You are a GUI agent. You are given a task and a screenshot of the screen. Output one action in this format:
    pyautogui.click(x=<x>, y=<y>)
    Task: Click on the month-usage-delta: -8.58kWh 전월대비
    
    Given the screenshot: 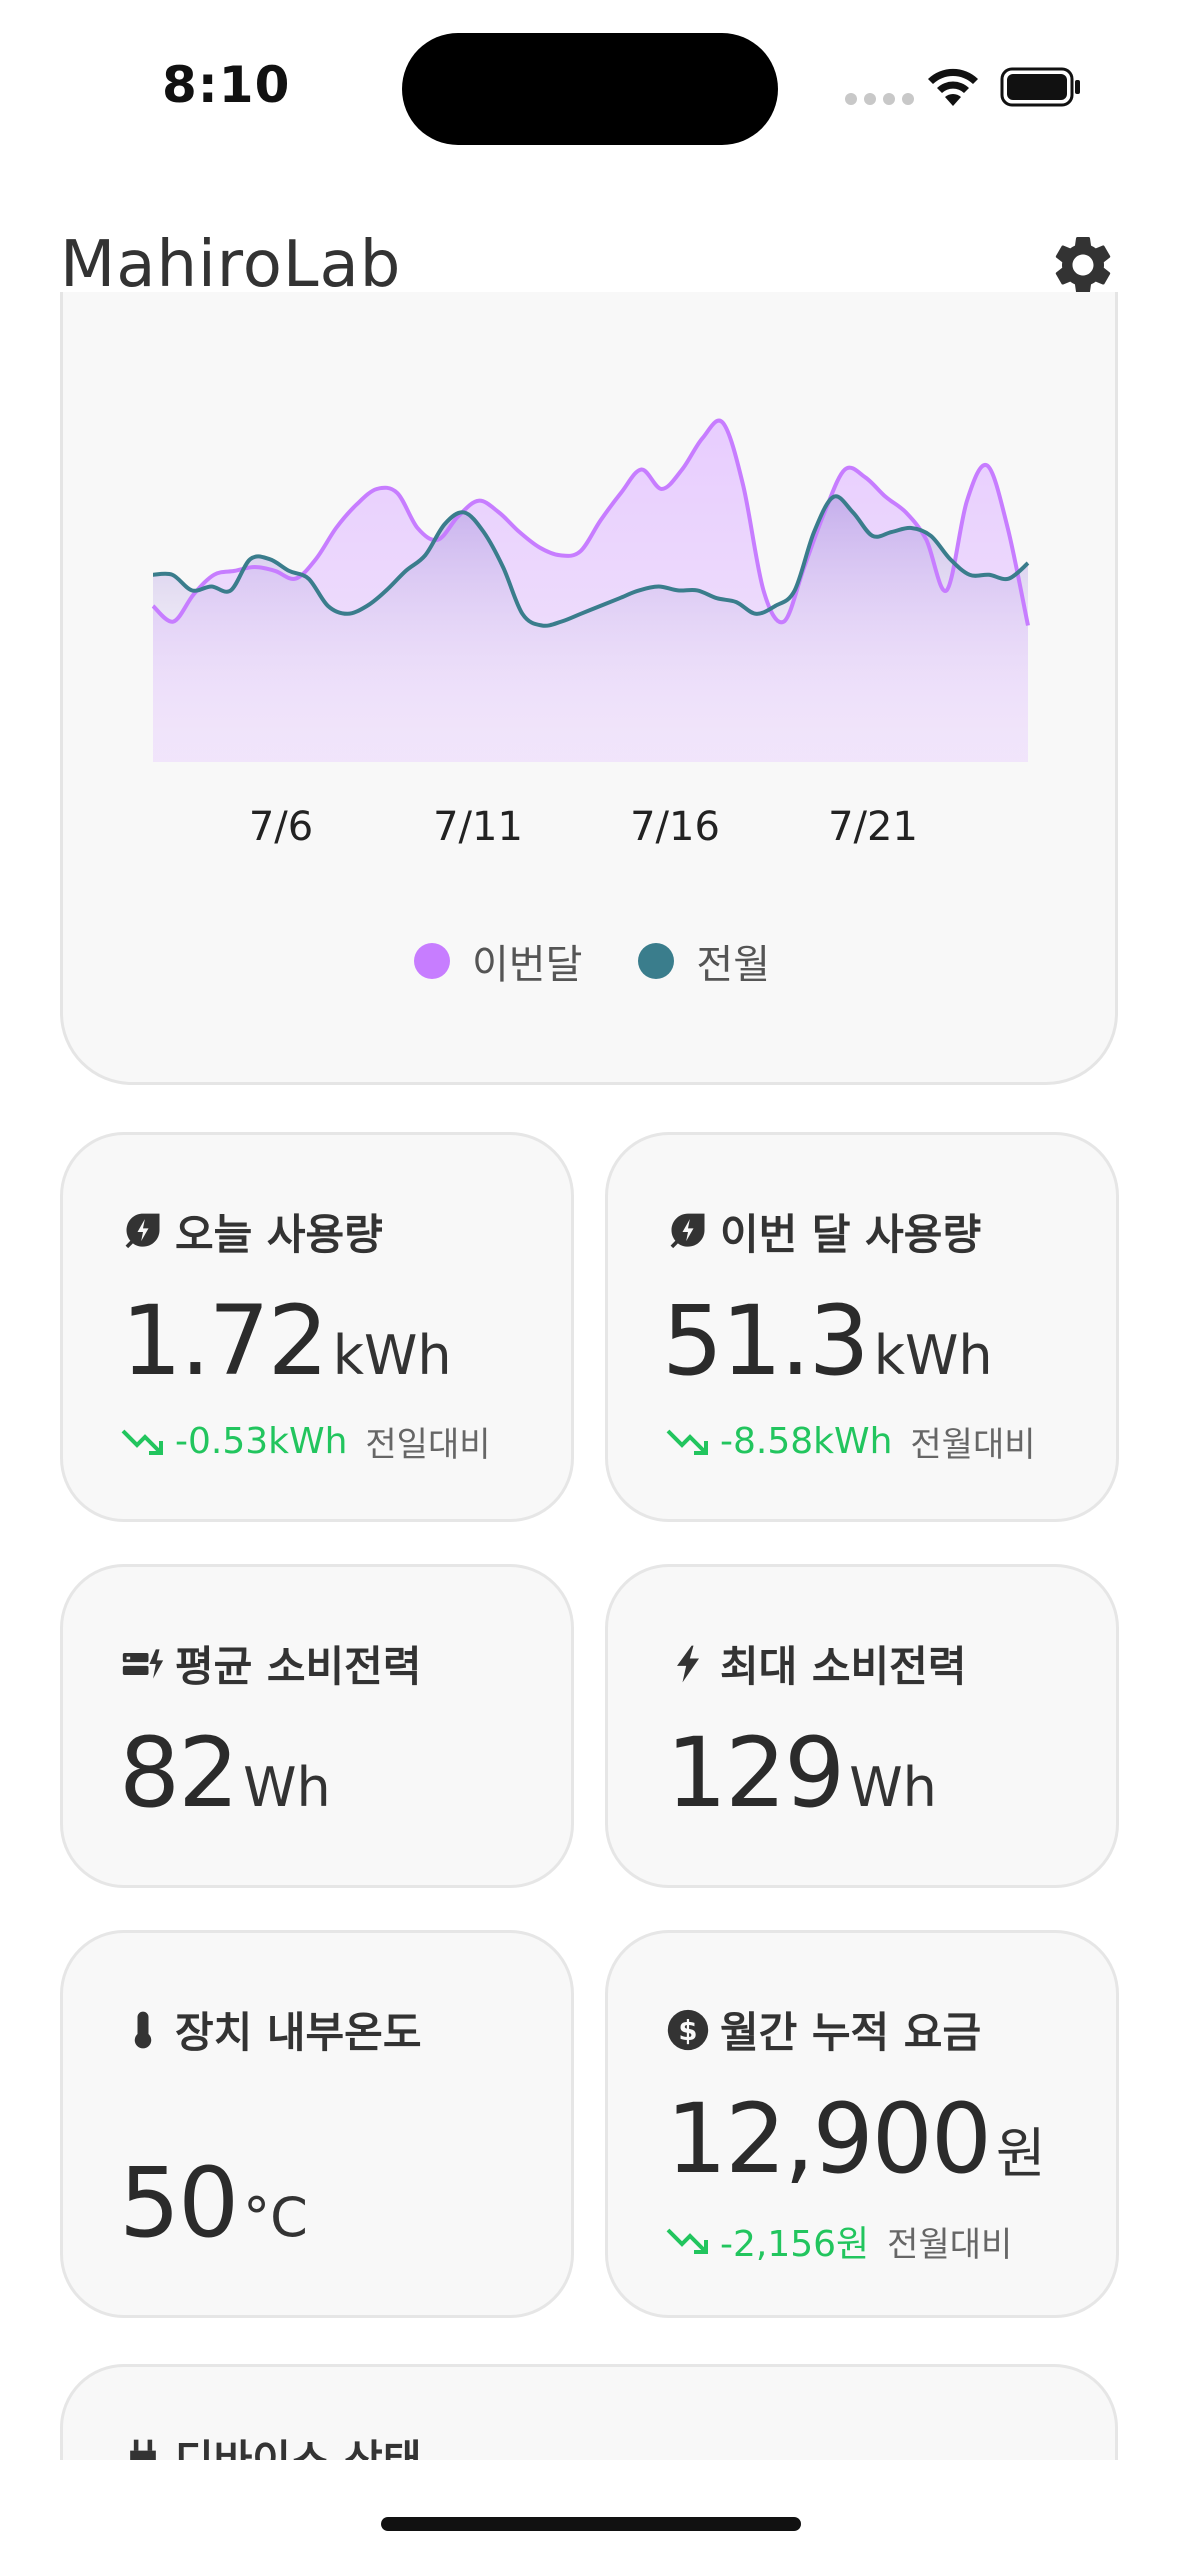 What is the action you would take?
    pyautogui.click(x=851, y=1441)
    